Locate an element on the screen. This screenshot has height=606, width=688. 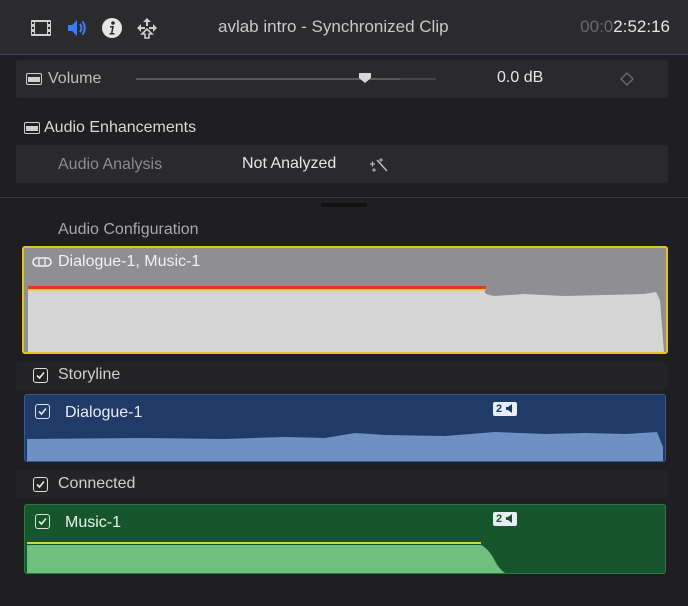
volume-value-number: 0.0 is located at coordinates (508, 77).